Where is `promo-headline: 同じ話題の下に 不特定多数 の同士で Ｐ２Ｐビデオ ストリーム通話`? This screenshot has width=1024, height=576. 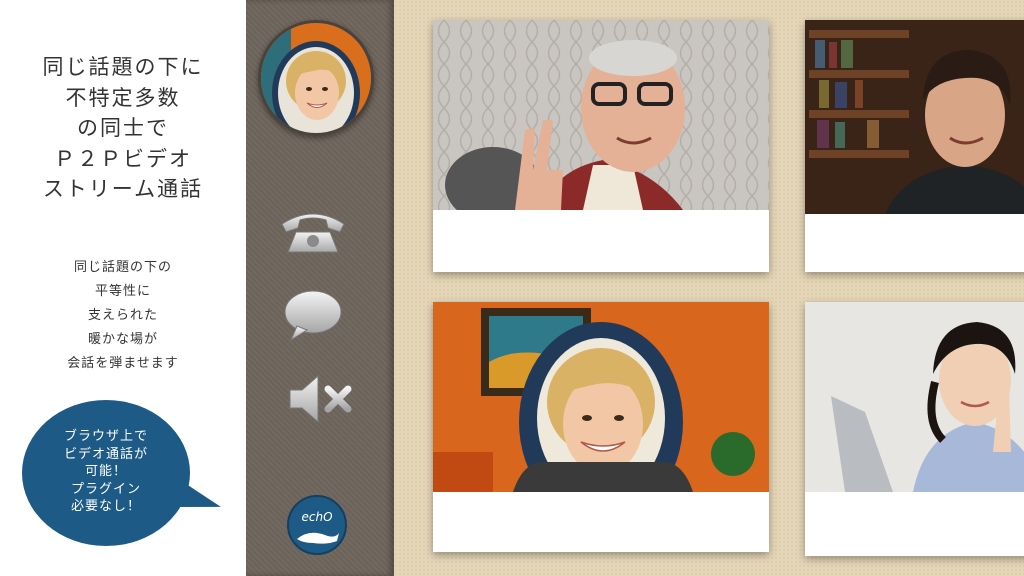
promo-headline: 同じ話題の下に 不特定多数 の同士で Ｐ２Ｐビデオ ストリーム通話 is located at coordinates (123, 128).